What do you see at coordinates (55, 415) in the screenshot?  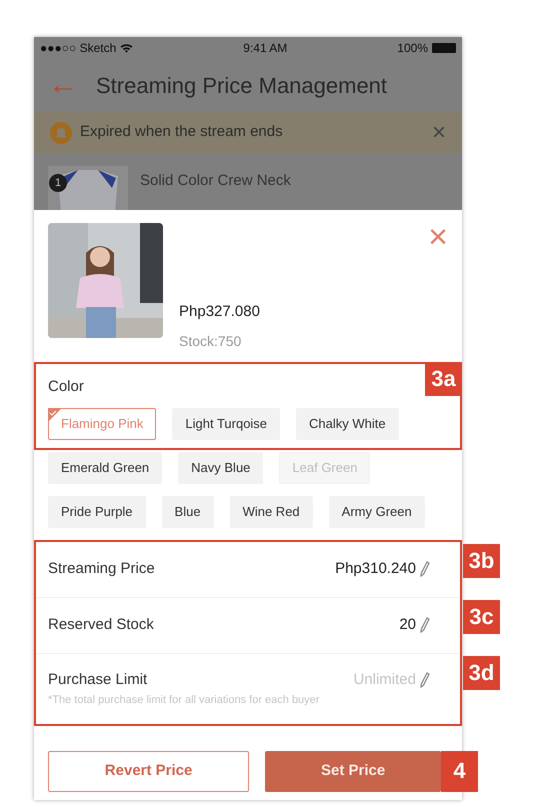 I see `check-icon` at bounding box center [55, 415].